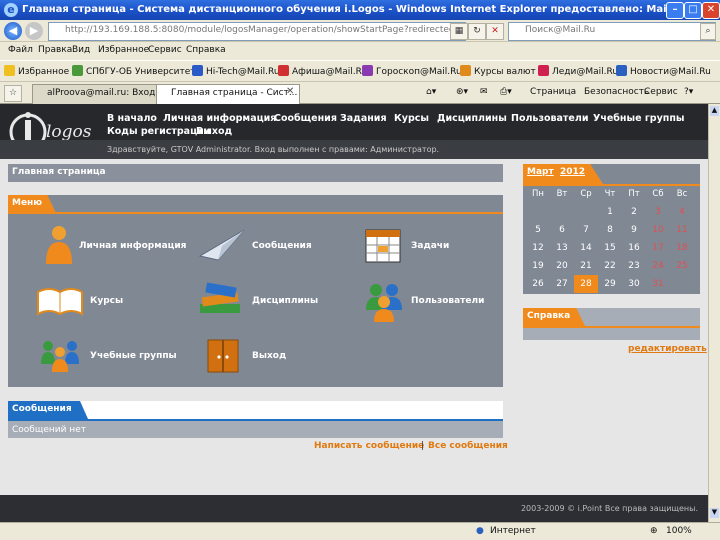 Image resolution: width=720 pixels, height=540 pixels. What do you see at coordinates (100, 94) in the screenshot?
I see `tab-mail: alProova@mail.ru: Входящие` at bounding box center [100, 94].